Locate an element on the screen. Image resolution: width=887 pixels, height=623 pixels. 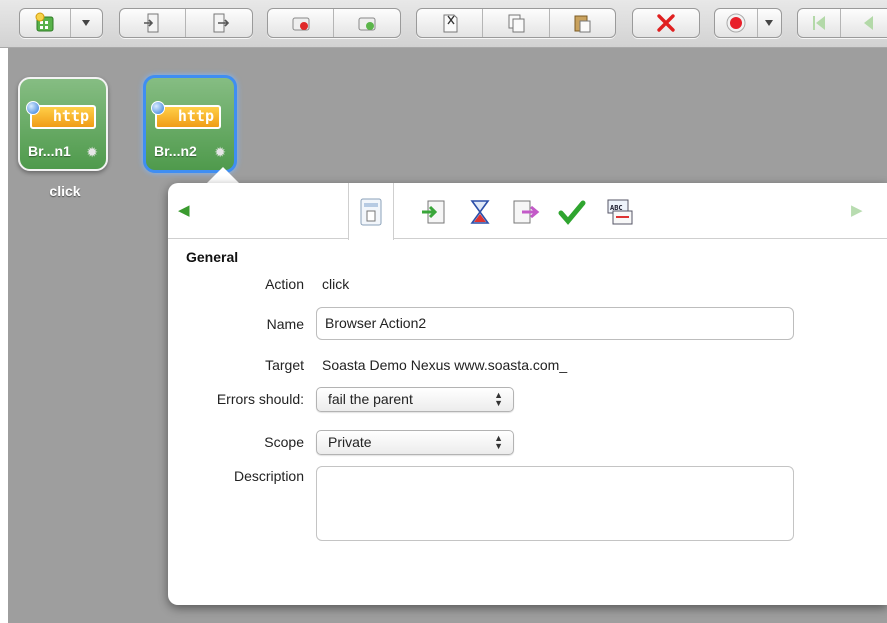
tab-validations is located at coordinates (572, 212).